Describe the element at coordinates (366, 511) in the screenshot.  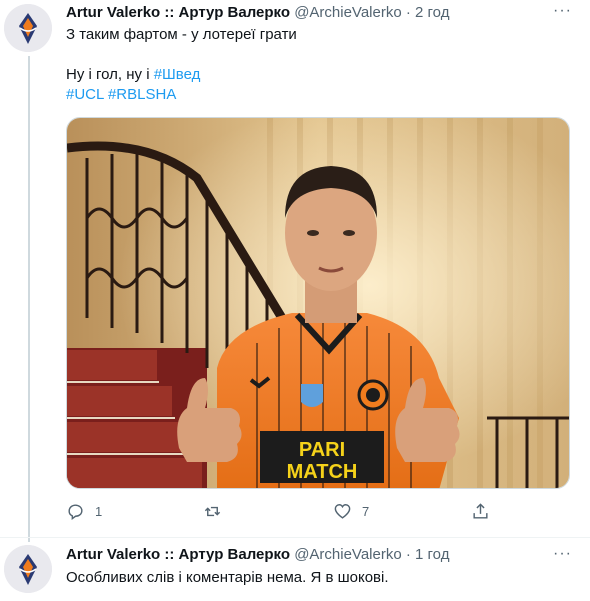
I see `like-count: 7` at that location.